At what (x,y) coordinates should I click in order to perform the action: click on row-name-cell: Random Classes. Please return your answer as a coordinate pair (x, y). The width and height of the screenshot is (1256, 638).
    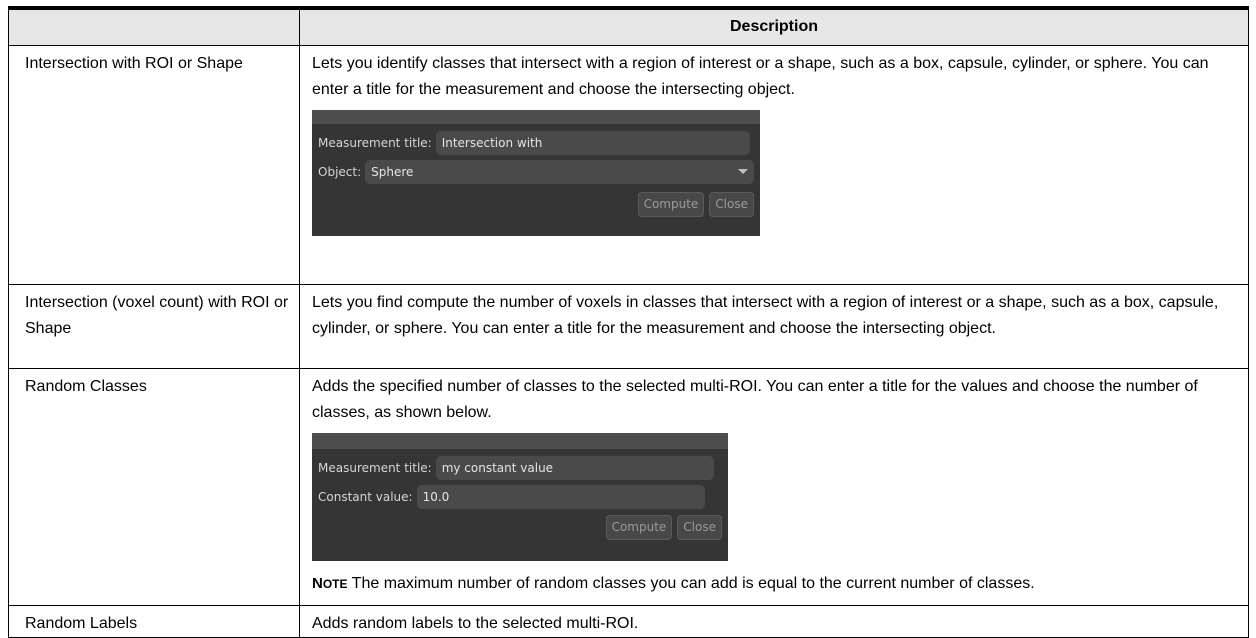
    Looking at the image, I should click on (154, 487).